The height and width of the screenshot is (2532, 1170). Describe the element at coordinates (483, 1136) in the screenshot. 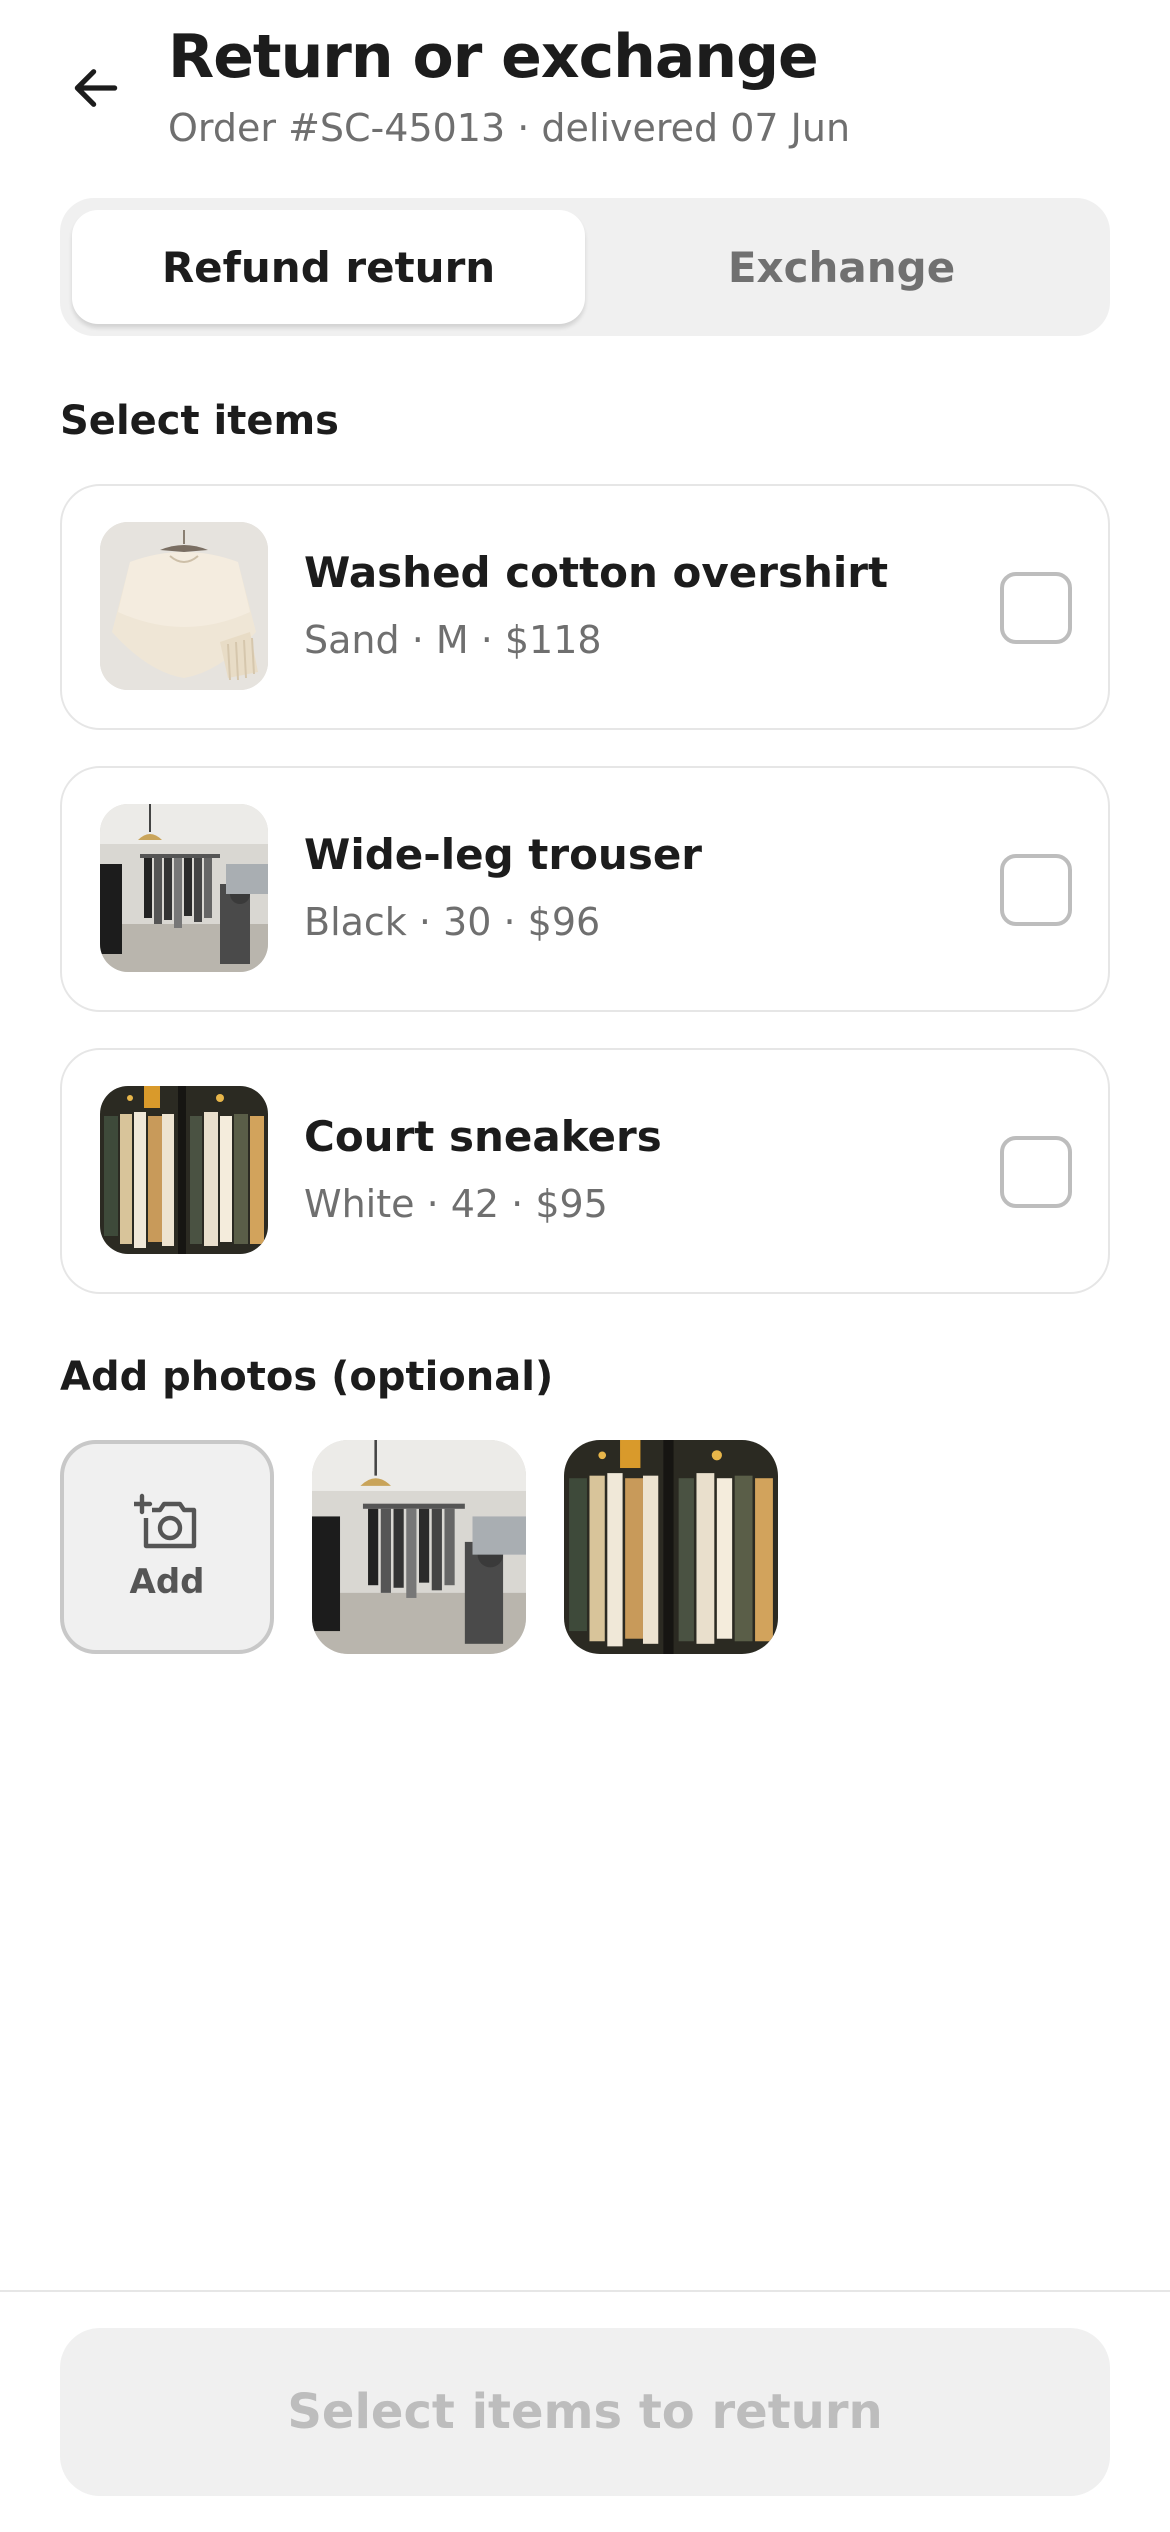

I see `item-name: Court sneakers` at that location.